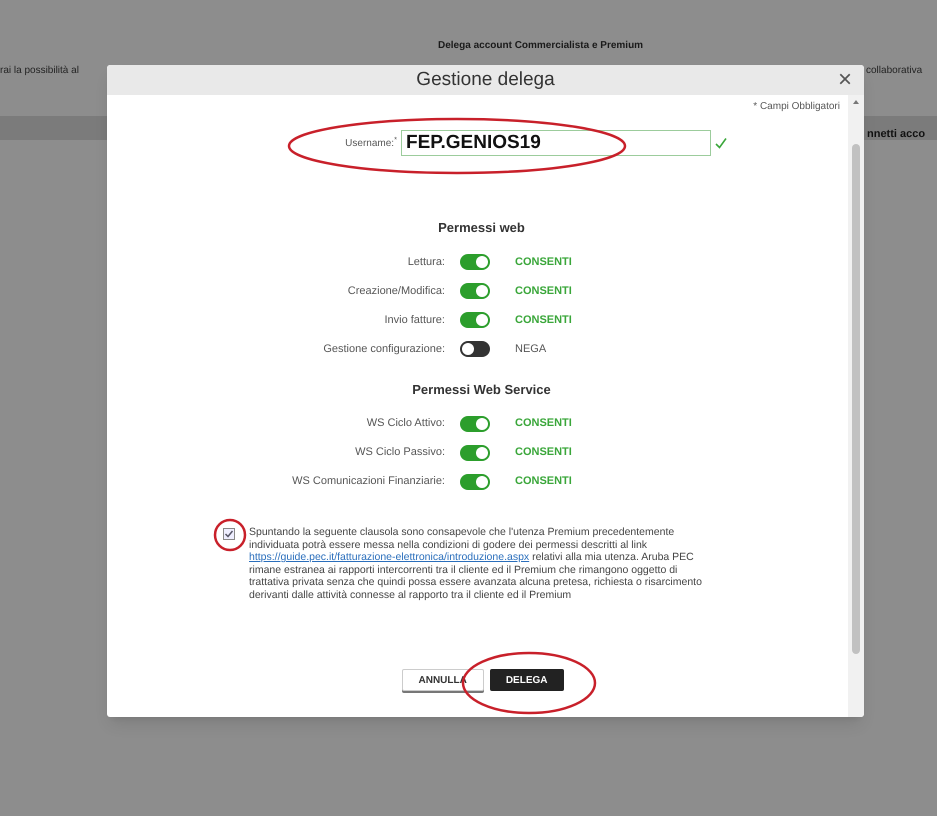 This screenshot has width=937, height=816. Describe the element at coordinates (370, 143) in the screenshot. I see `username-label: Username:$^{*}$` at that location.